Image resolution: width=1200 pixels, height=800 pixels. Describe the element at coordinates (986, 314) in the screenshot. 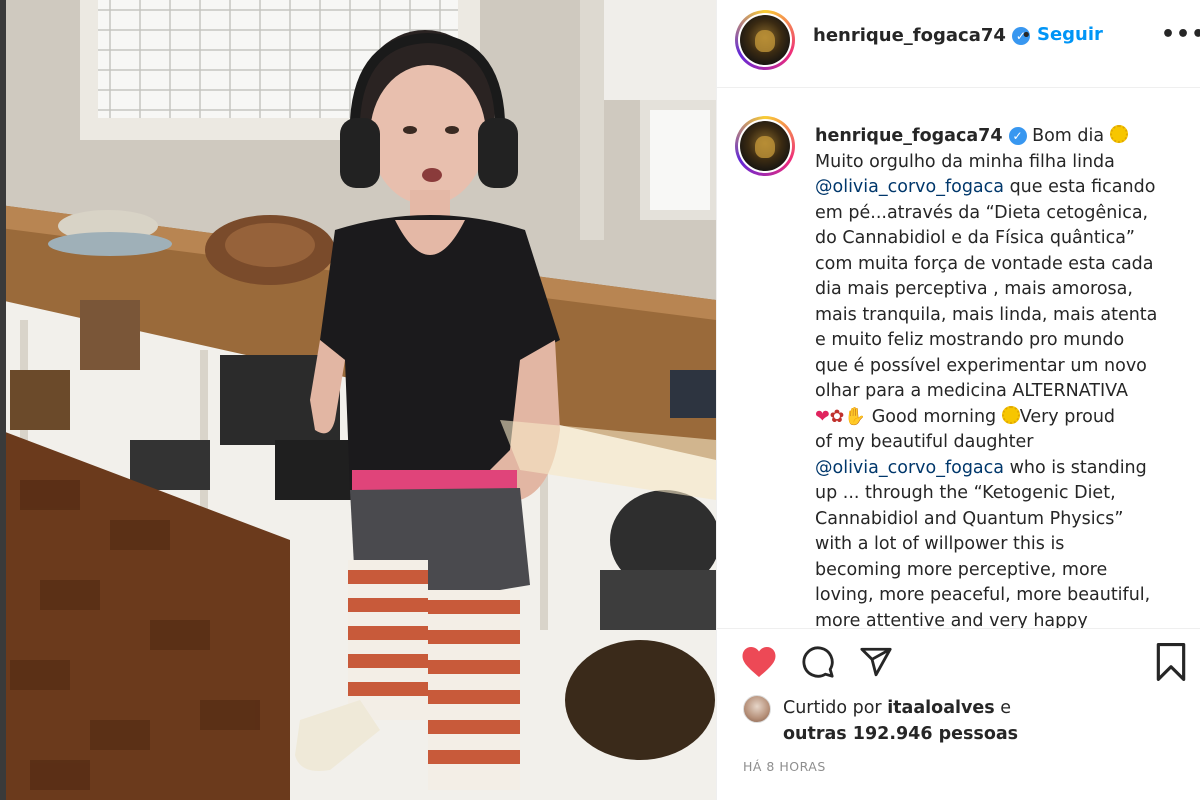

I see `caption-line: mais tranquila, mais linda, mais atenta` at that location.